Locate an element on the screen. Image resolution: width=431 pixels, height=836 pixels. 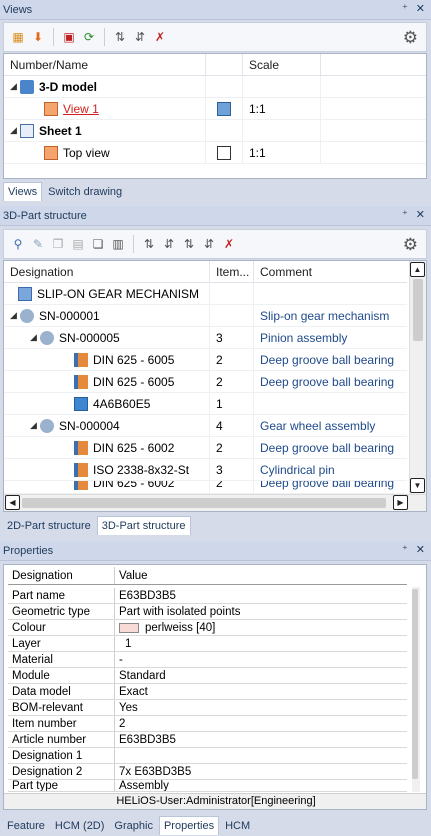
col-number-name: Number/Name is located at coordinates (105, 65).